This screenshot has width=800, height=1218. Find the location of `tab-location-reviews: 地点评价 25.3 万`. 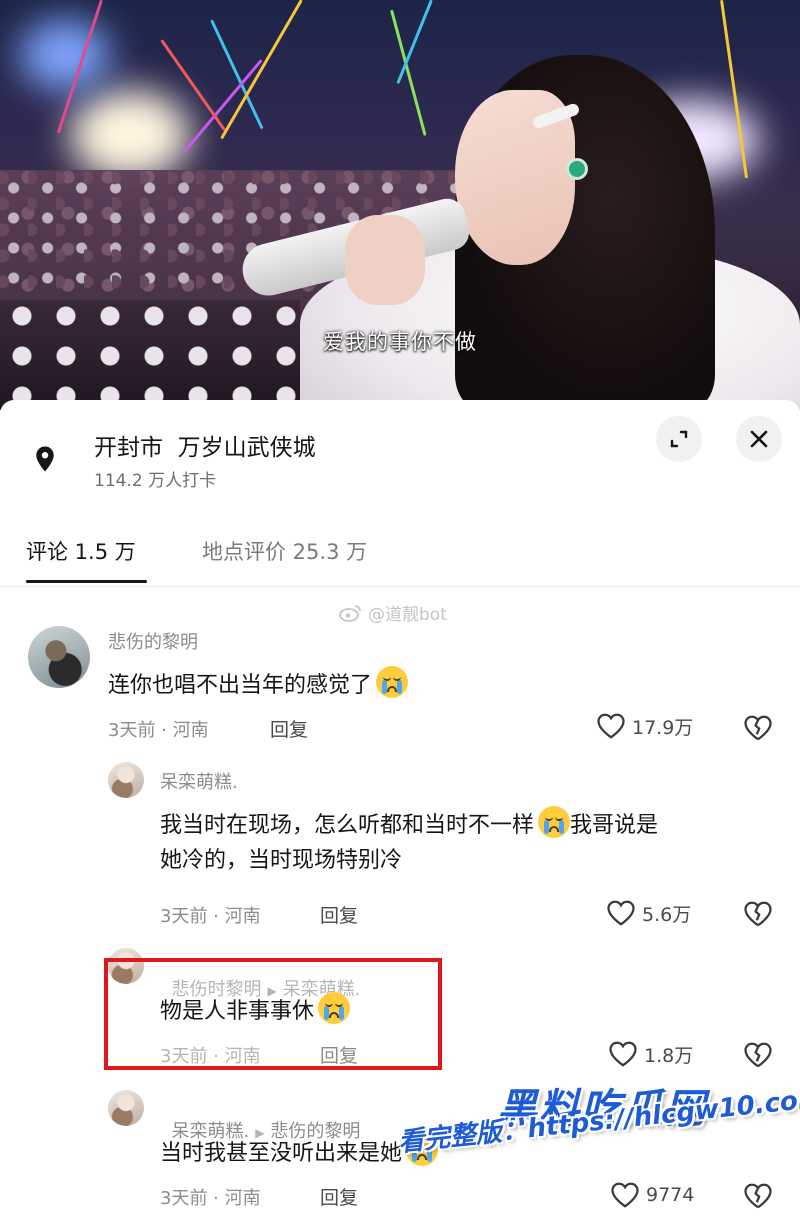

tab-location-reviews: 地点评价 25.3 万 is located at coordinates (284, 551).